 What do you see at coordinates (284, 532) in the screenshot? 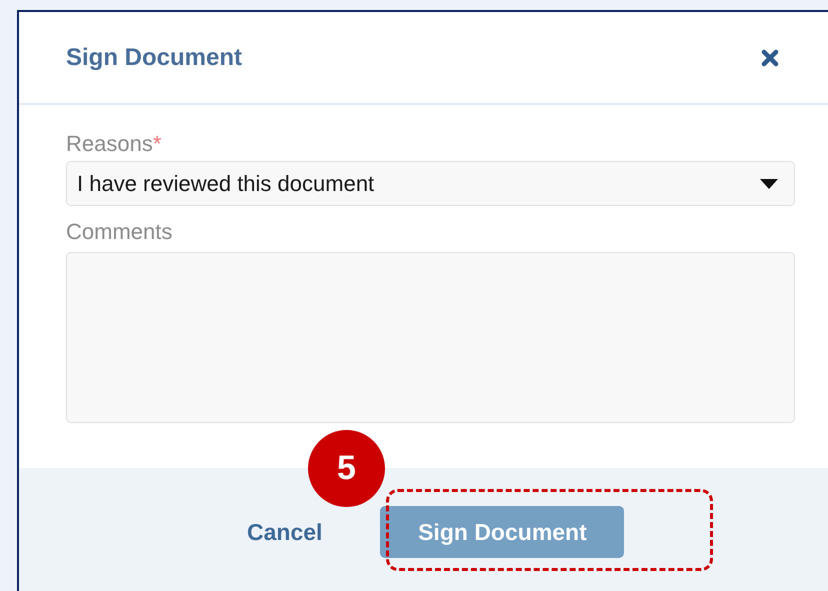
I see `cancel-link: Cancel` at bounding box center [284, 532].